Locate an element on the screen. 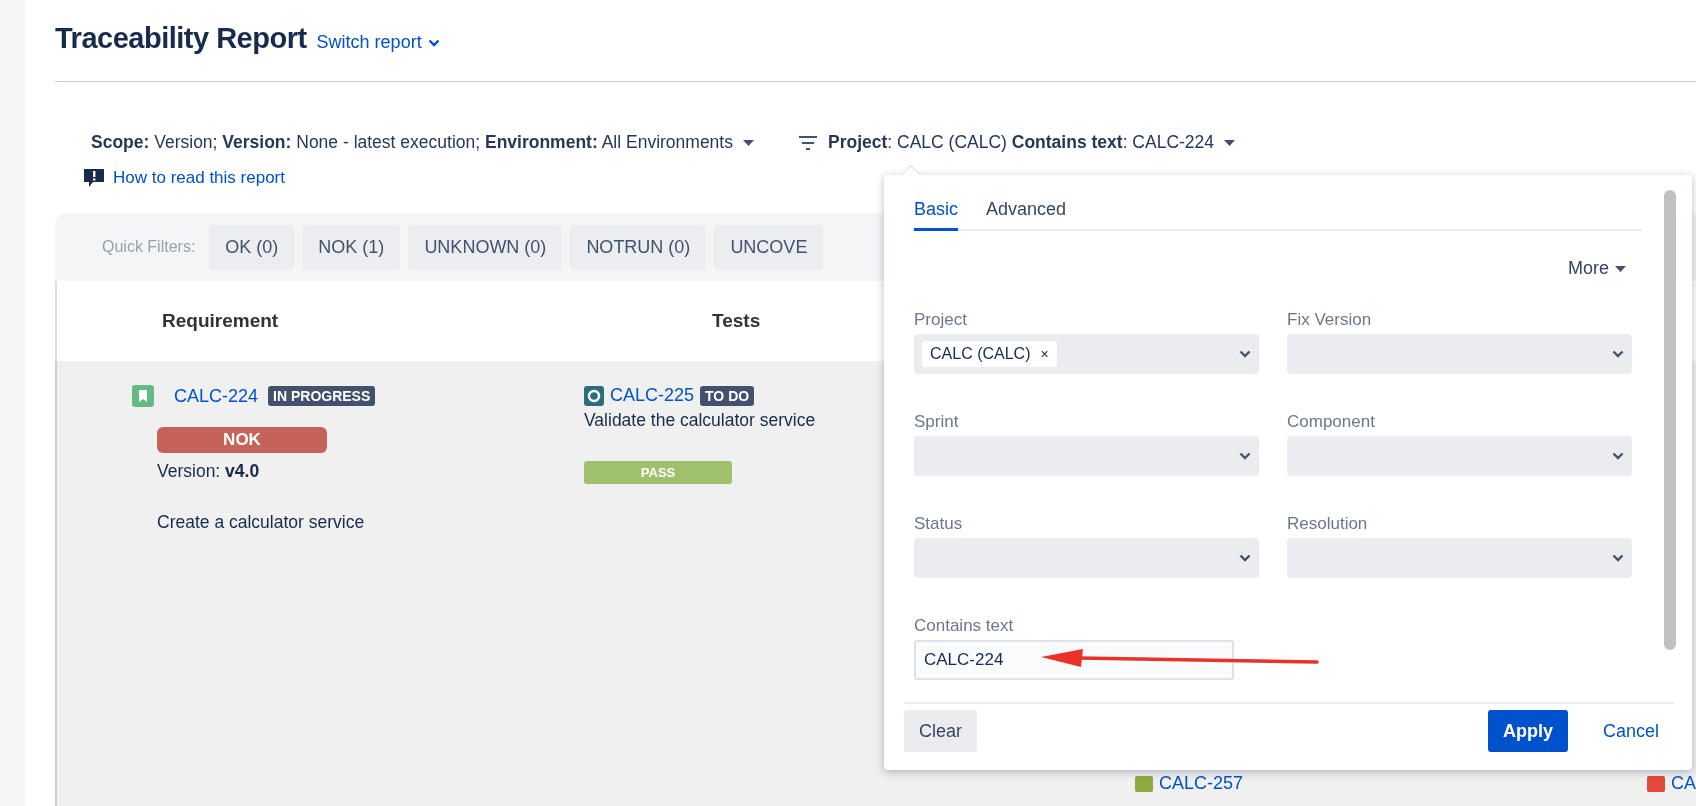 This screenshot has height=806, width=1696. action-button: Clear is located at coordinates (940, 731).